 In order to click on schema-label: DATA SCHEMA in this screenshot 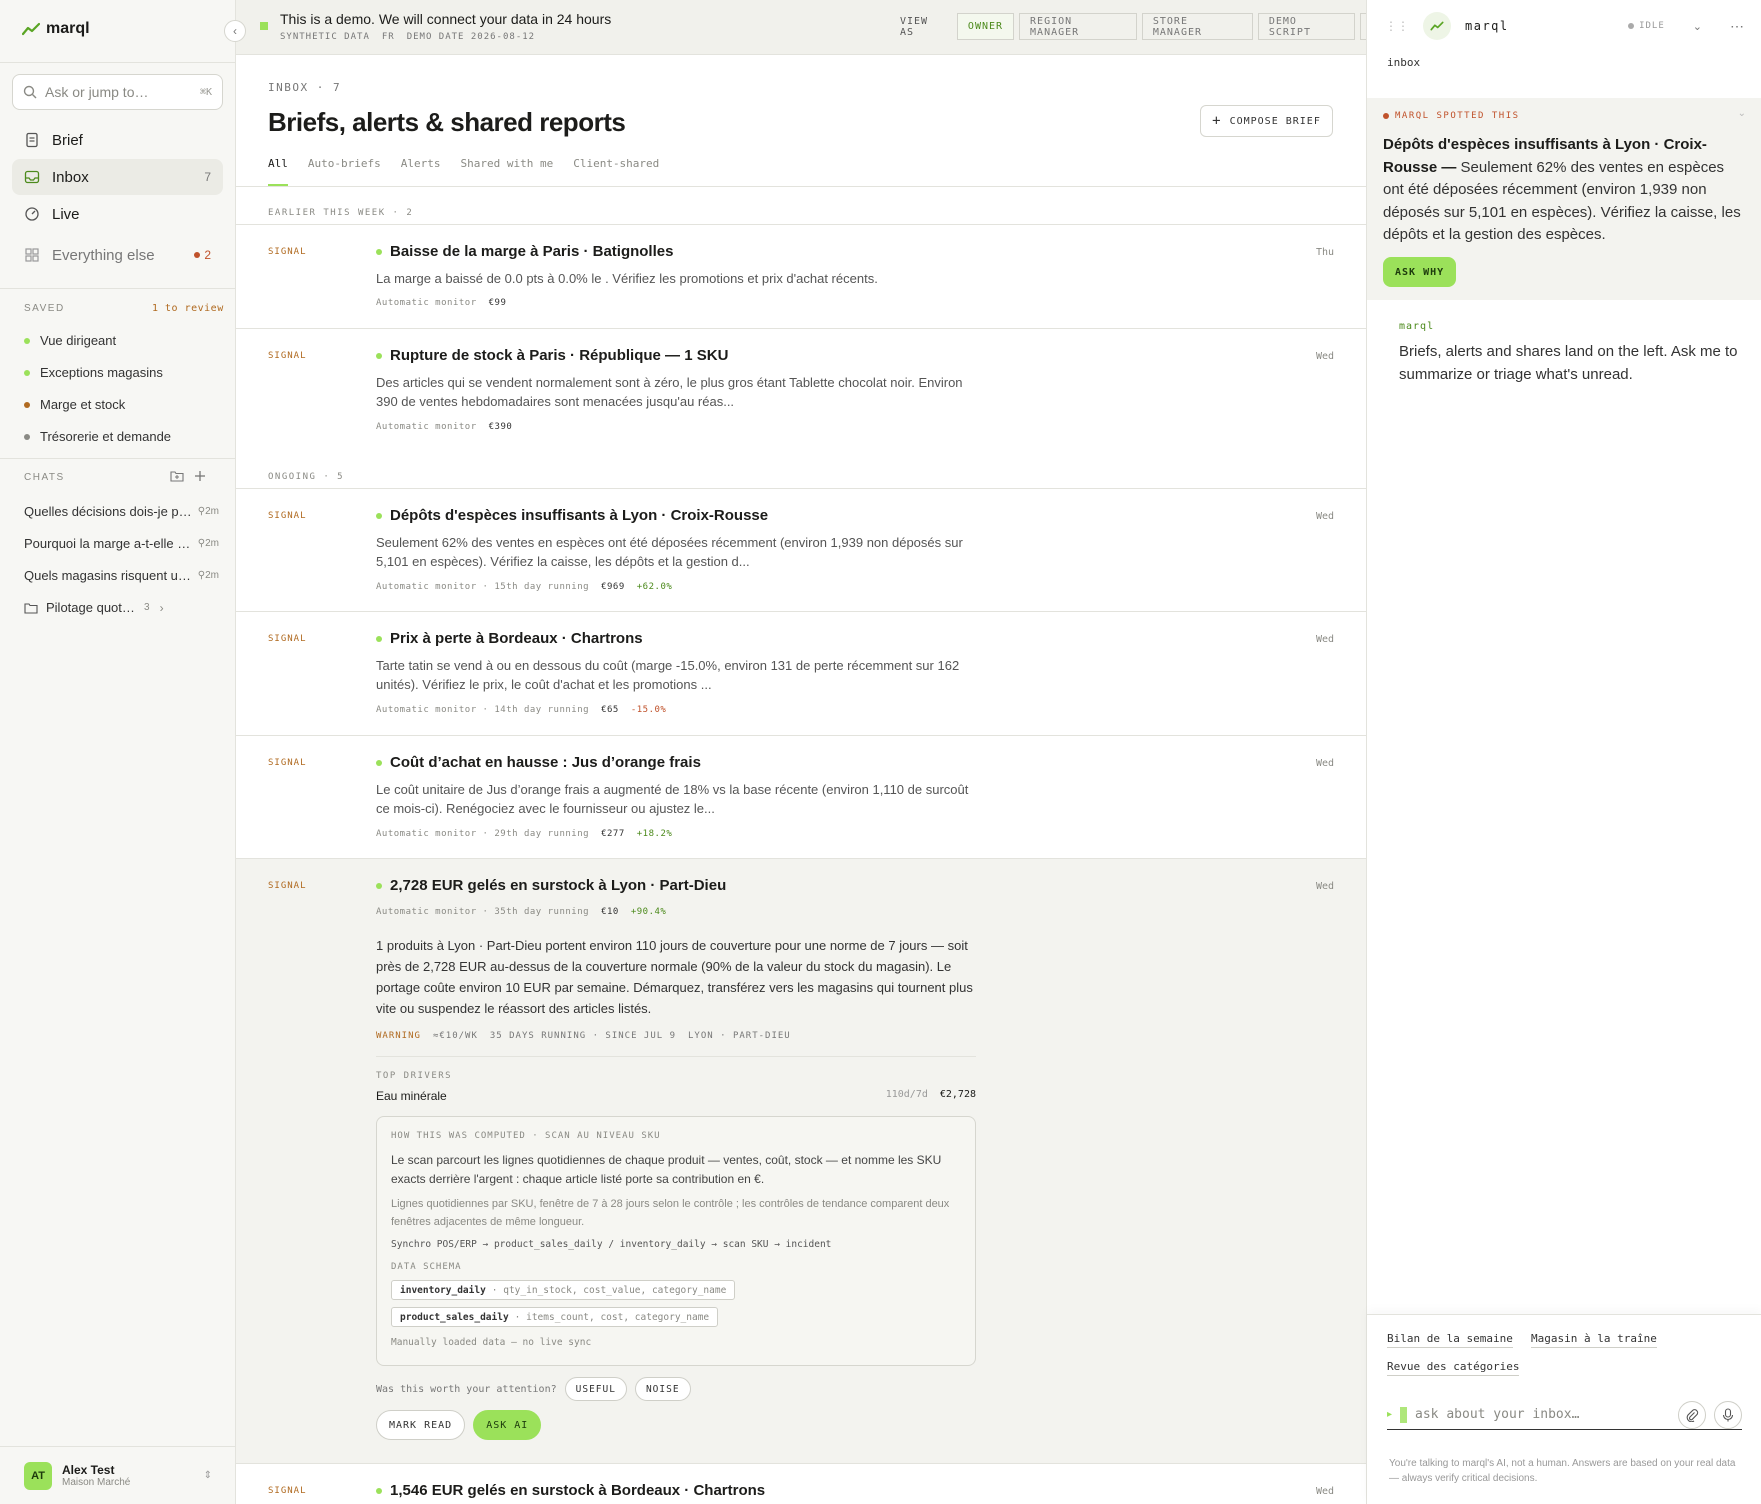, I will do `click(426, 1267)`.